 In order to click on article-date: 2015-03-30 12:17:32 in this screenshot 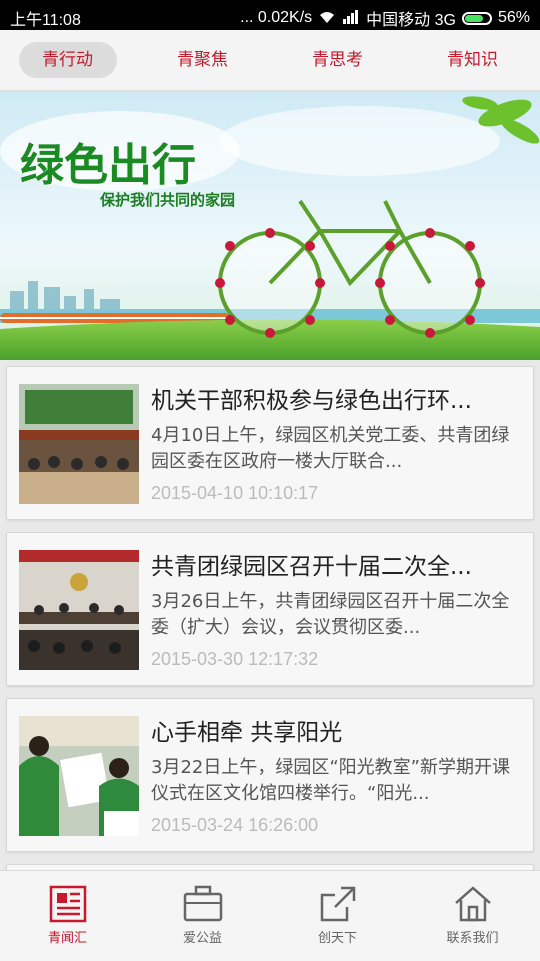, I will do `click(235, 659)`.